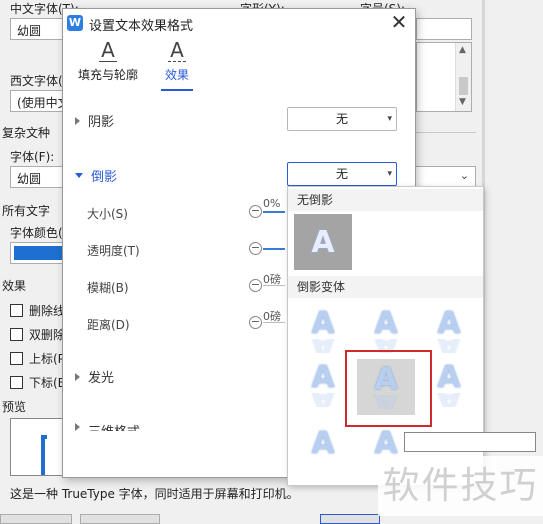  Describe the element at coordinates (385, 200) in the screenshot. I see `no-reflection-header: 无倒影` at that location.